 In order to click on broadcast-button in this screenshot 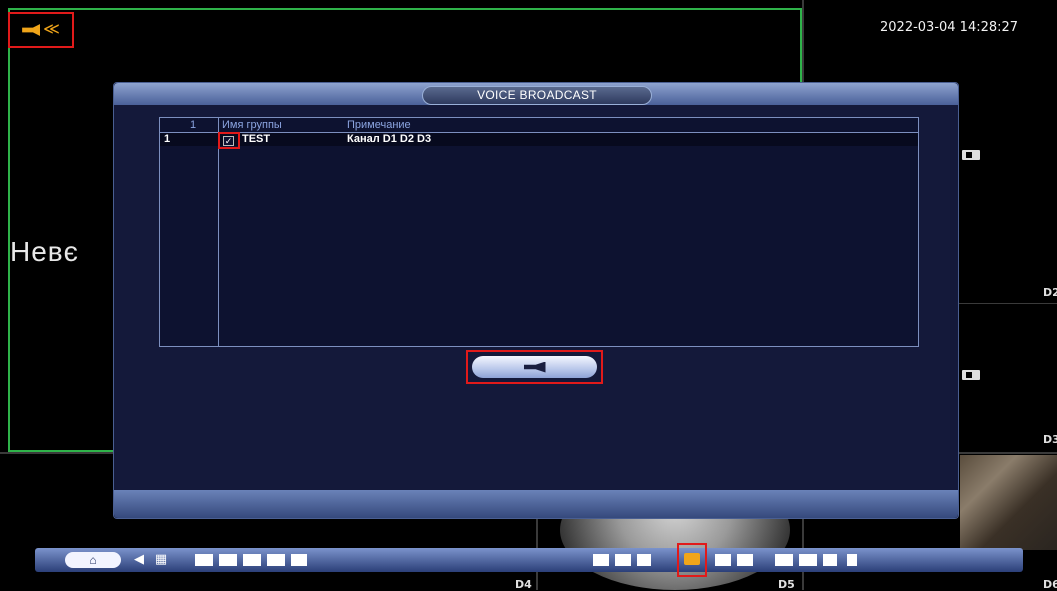, I will do `click(534, 367)`.